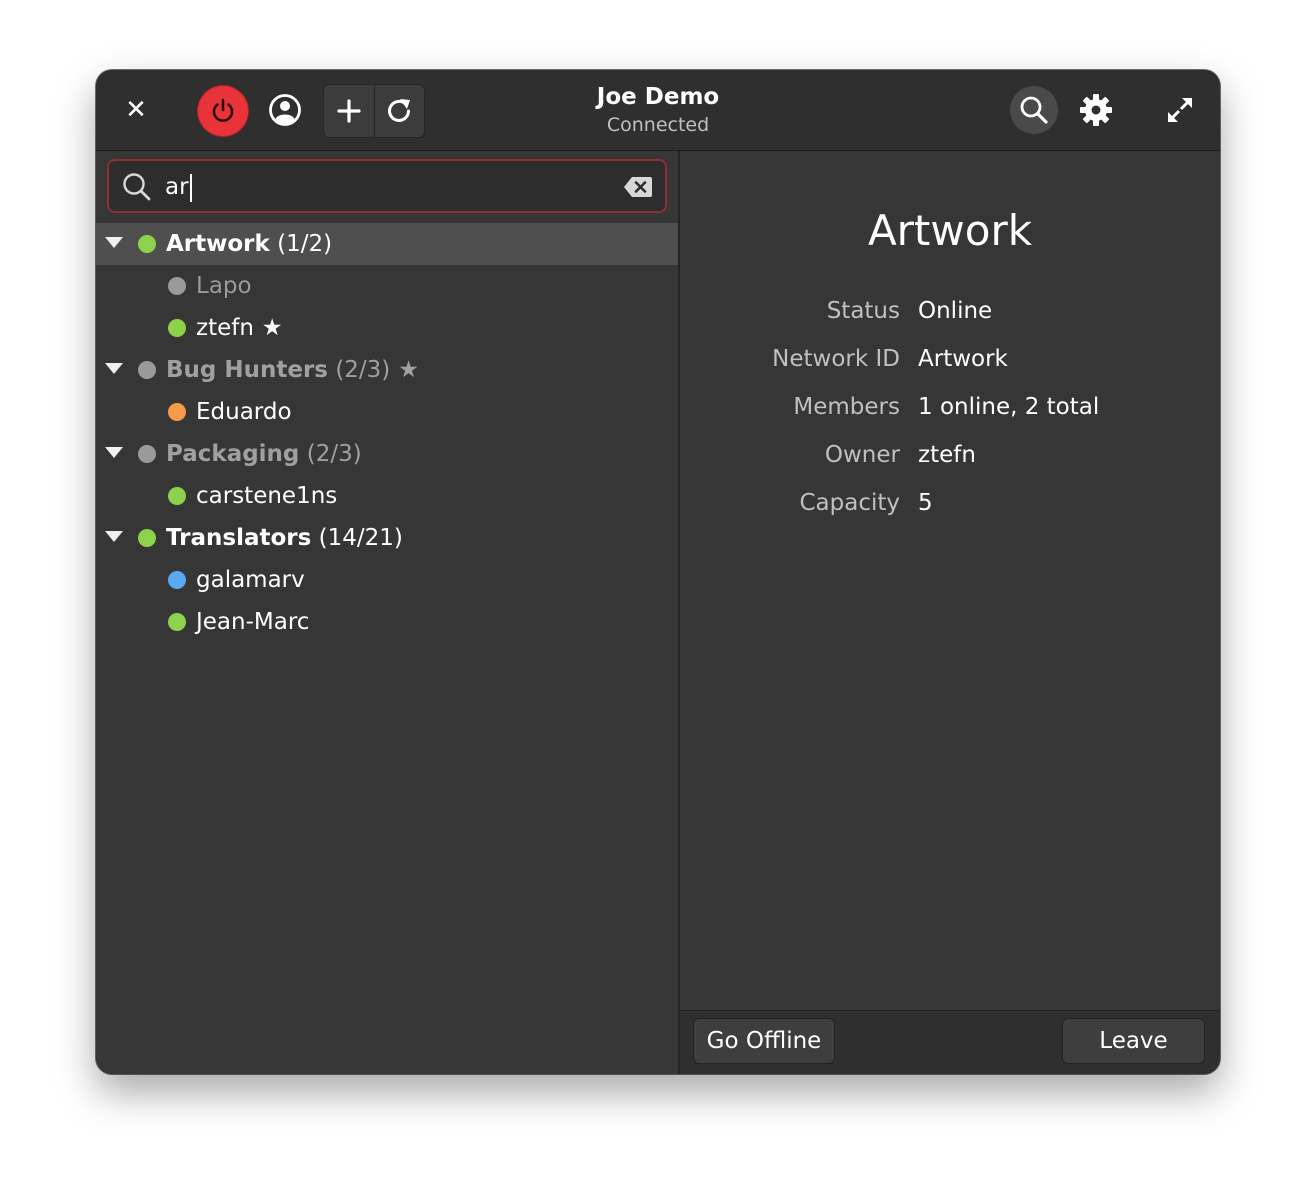  Describe the element at coordinates (925, 503) in the screenshot. I see `property-value: 5` at that location.